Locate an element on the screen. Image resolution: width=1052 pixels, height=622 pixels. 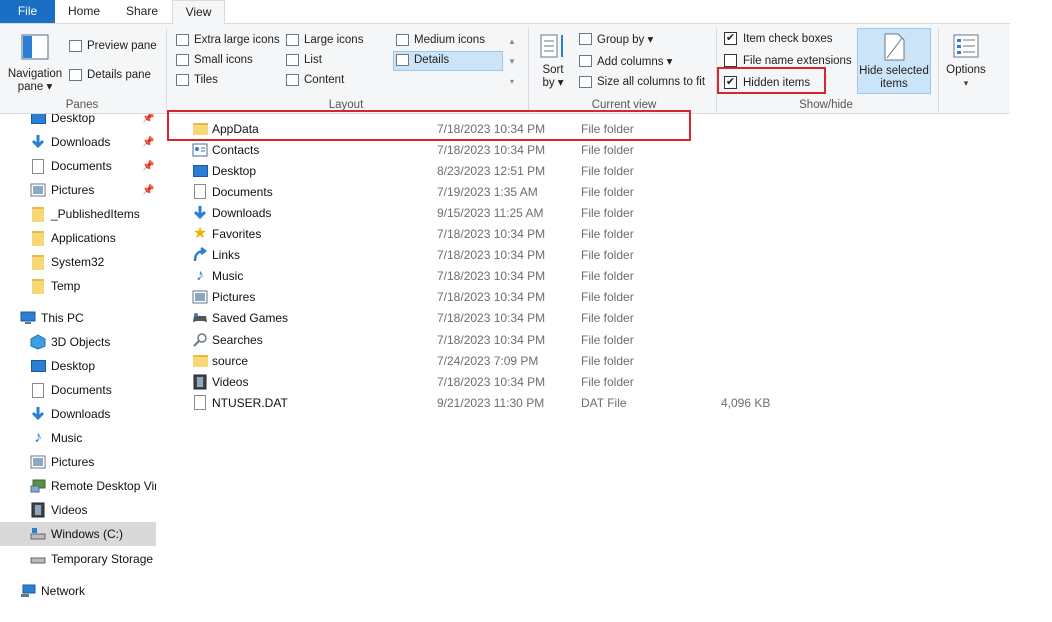
details-pane-label: Details pane is located at coordinates (119, 75).